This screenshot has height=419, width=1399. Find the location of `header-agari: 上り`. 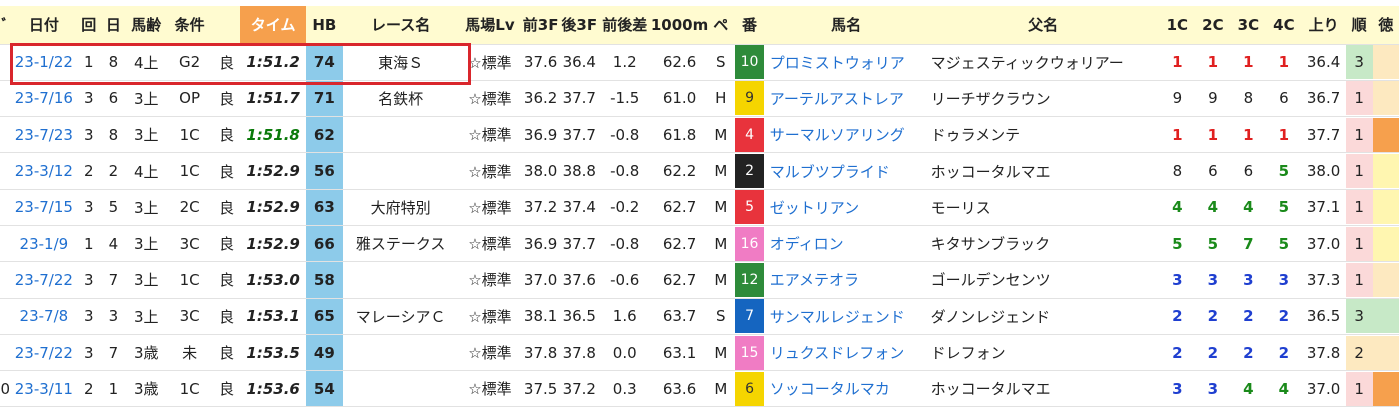

header-agari: 上り is located at coordinates (1323, 25).